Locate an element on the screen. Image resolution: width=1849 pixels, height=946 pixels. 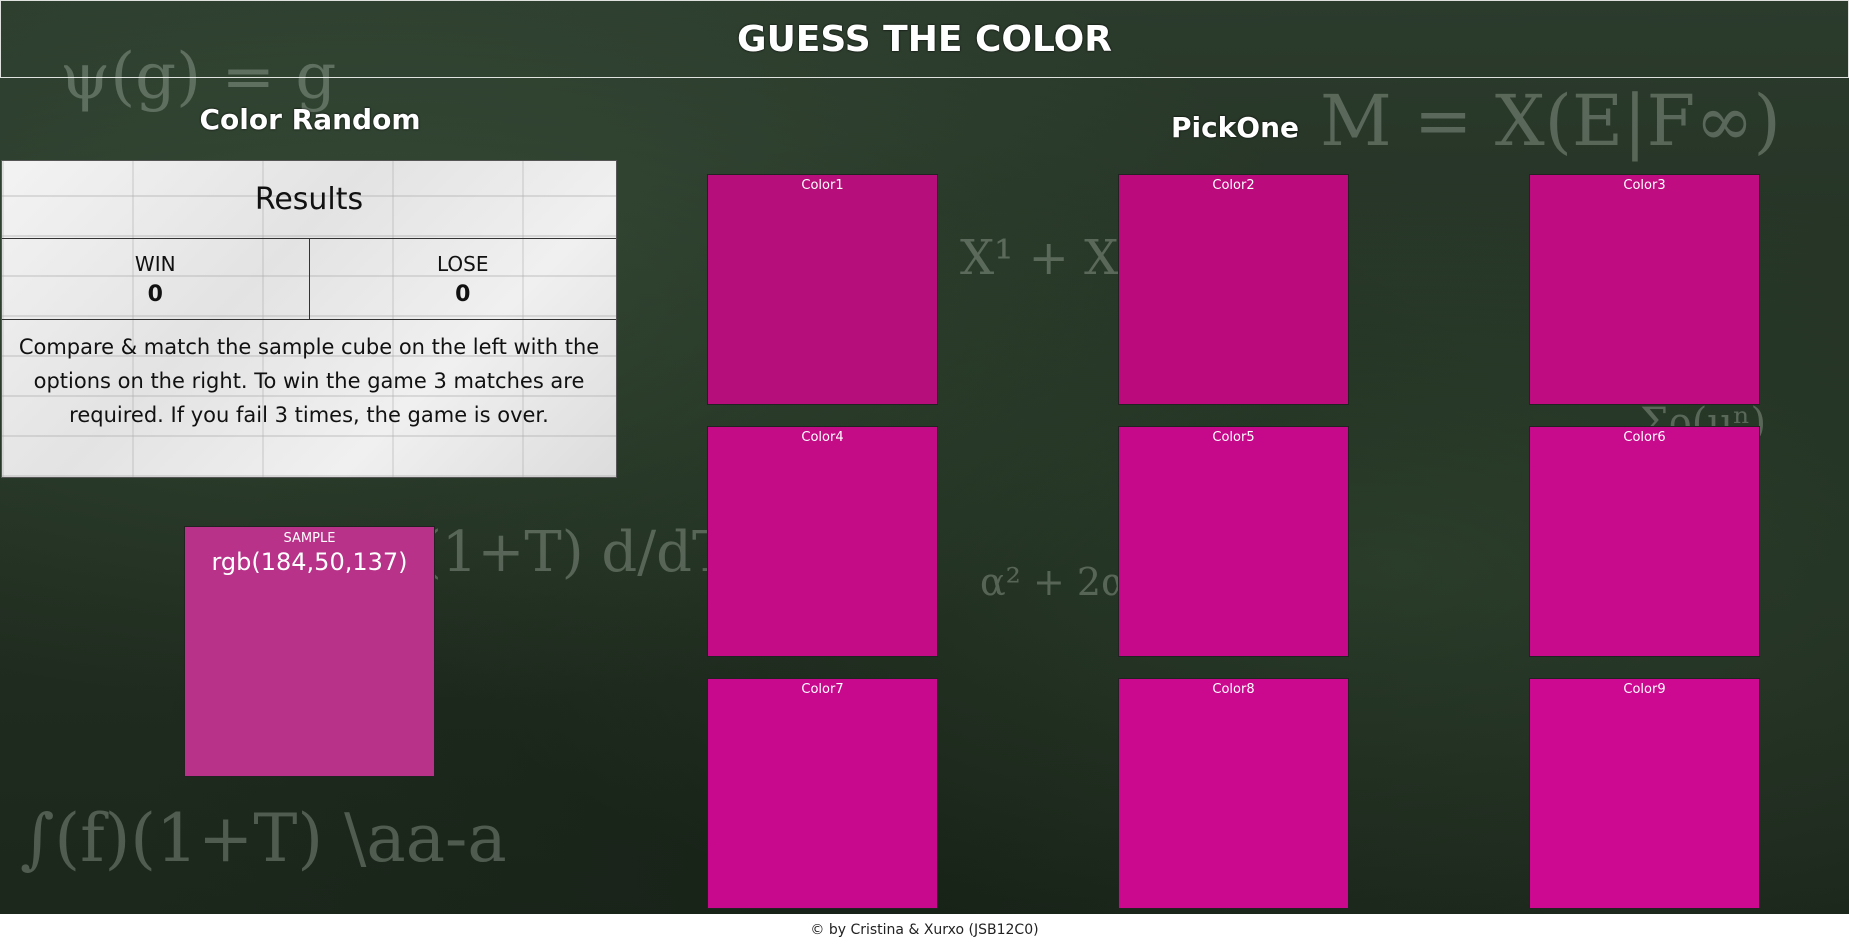
footer-credits: © by Cristina & Xurxo (JSB12C0) is located at coordinates (924, 930).